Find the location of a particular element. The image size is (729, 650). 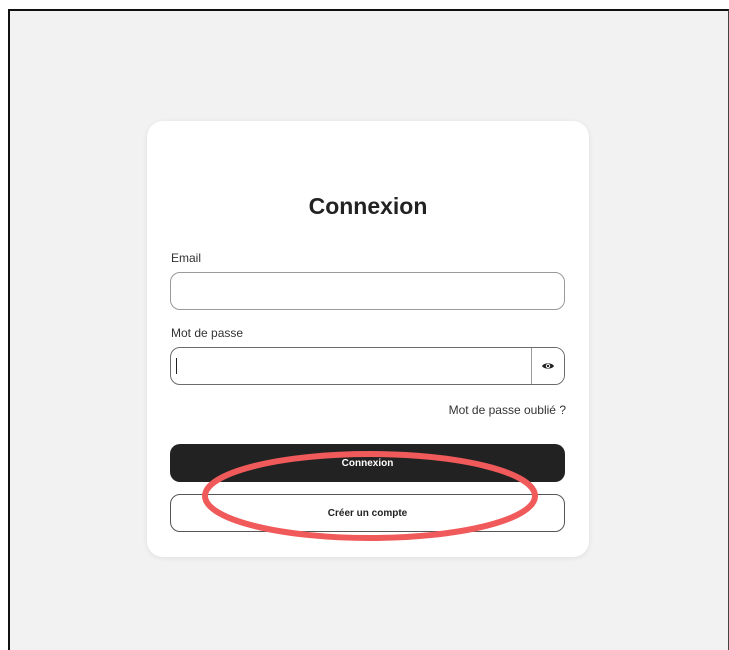

password-field is located at coordinates (367, 366).